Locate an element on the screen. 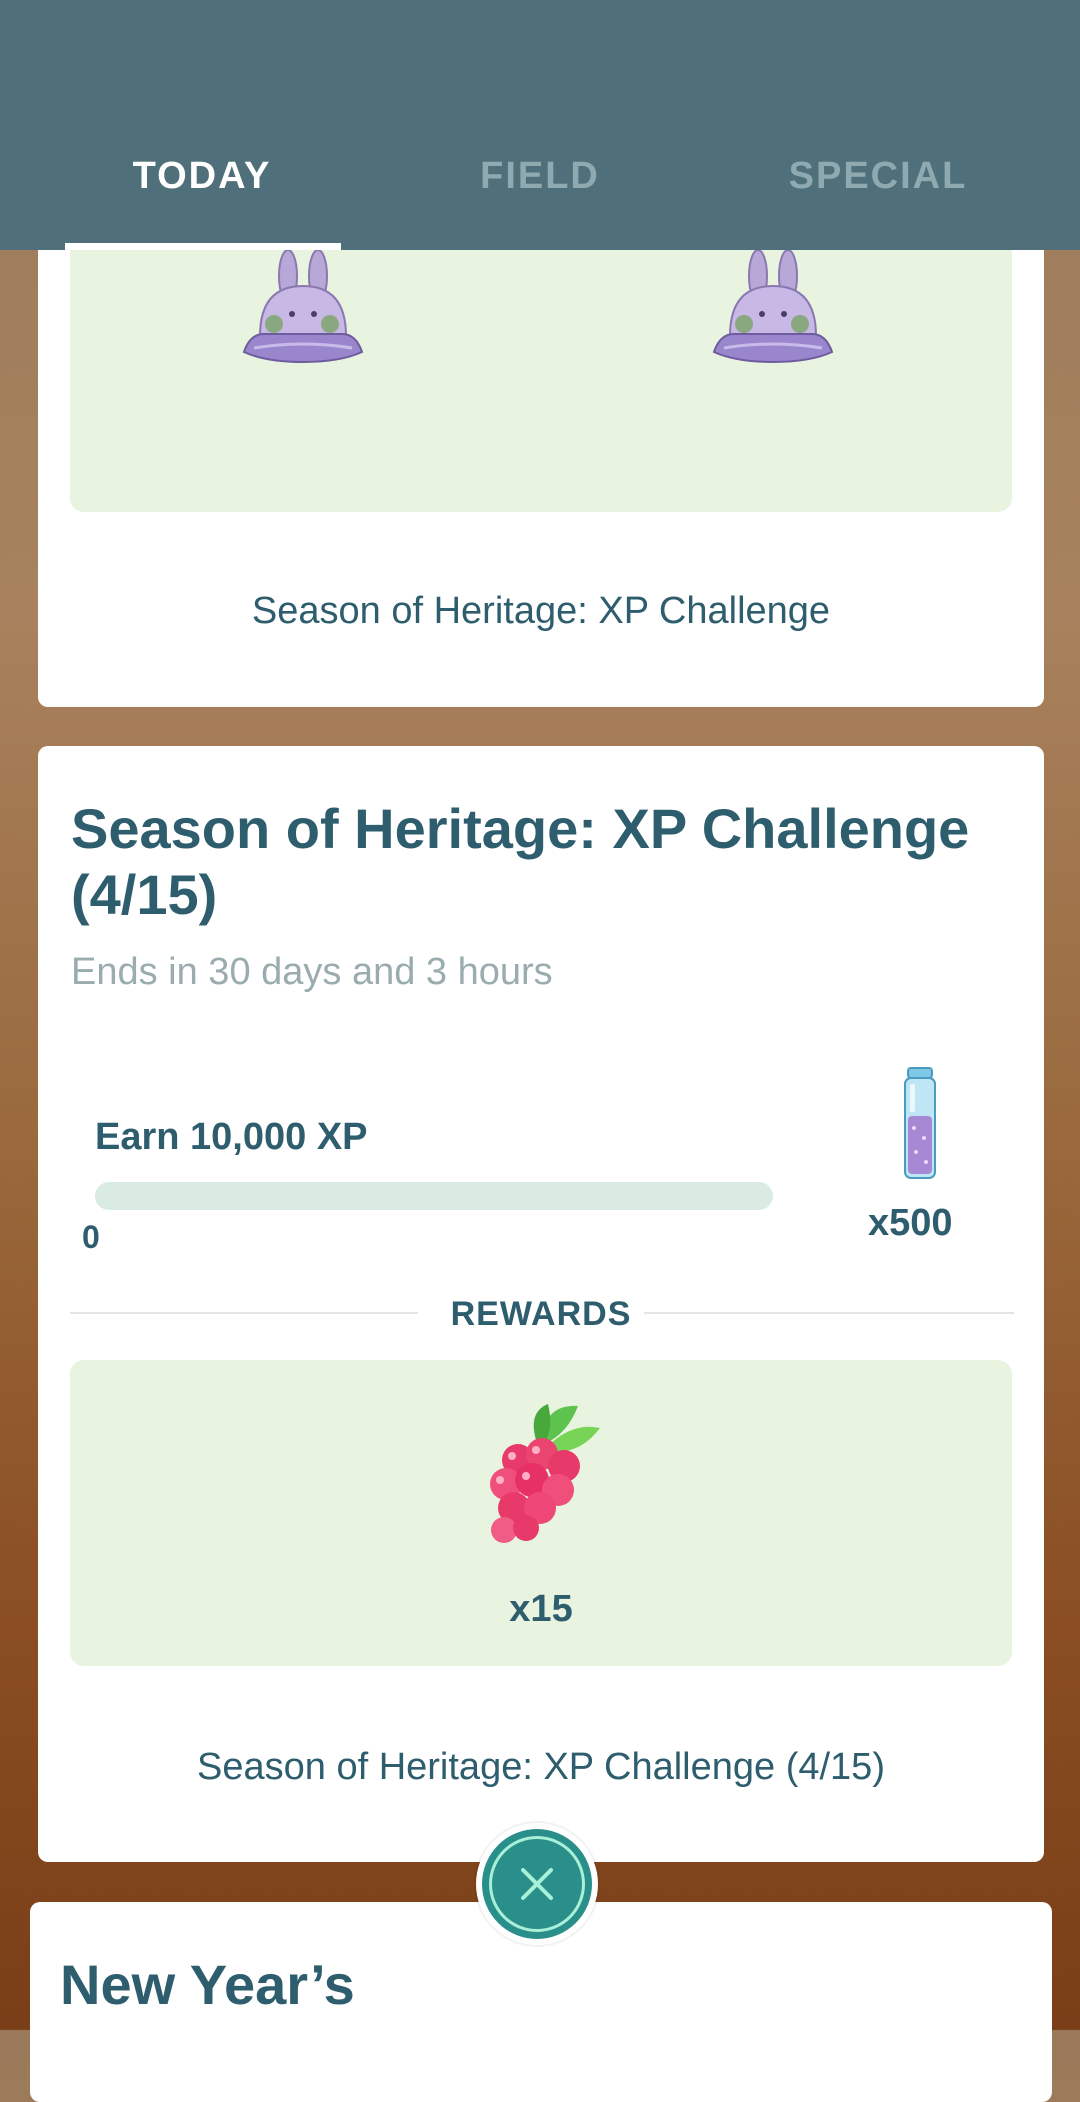 The height and width of the screenshot is (2102, 1080). card-subtitle-ends-in: Ends in 30 days and 3 hours is located at coordinates (312, 972).